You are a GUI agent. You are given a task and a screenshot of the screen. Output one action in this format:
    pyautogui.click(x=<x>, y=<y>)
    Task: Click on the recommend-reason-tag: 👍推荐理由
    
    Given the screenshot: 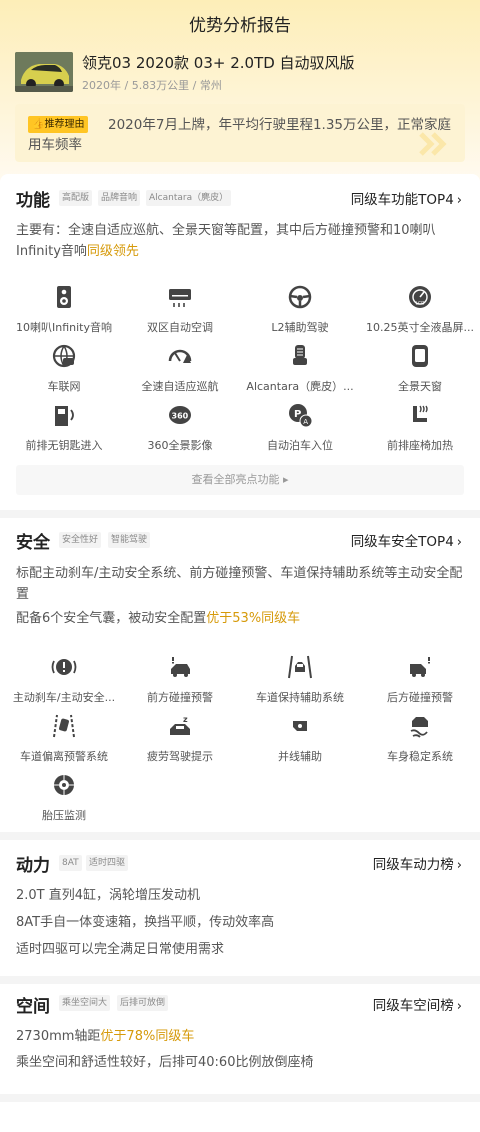 What is the action you would take?
    pyautogui.click(x=58, y=124)
    